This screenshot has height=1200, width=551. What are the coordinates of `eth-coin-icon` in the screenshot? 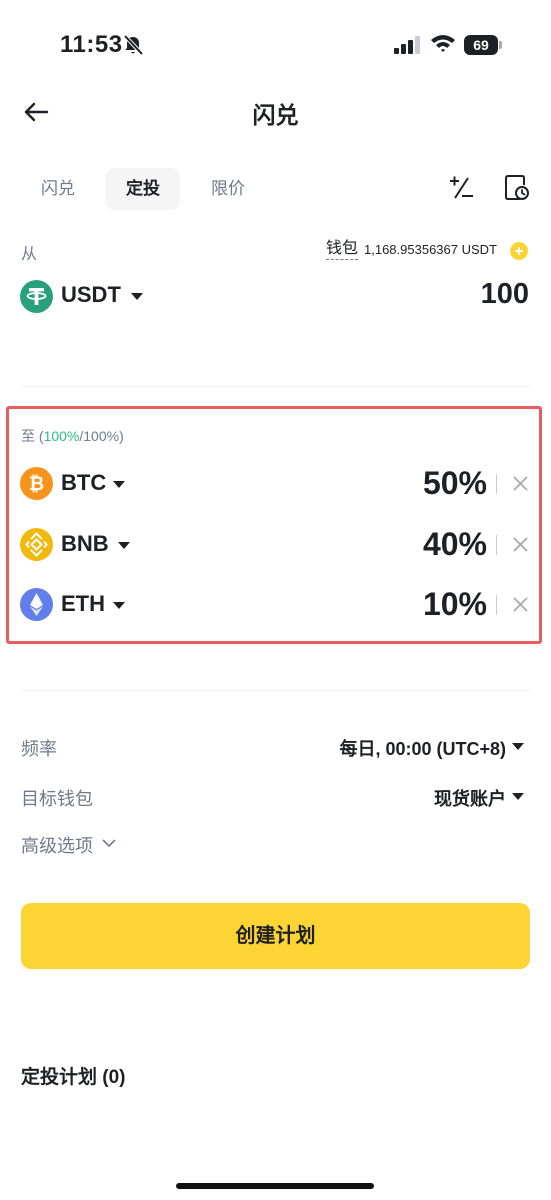 It's located at (36, 604).